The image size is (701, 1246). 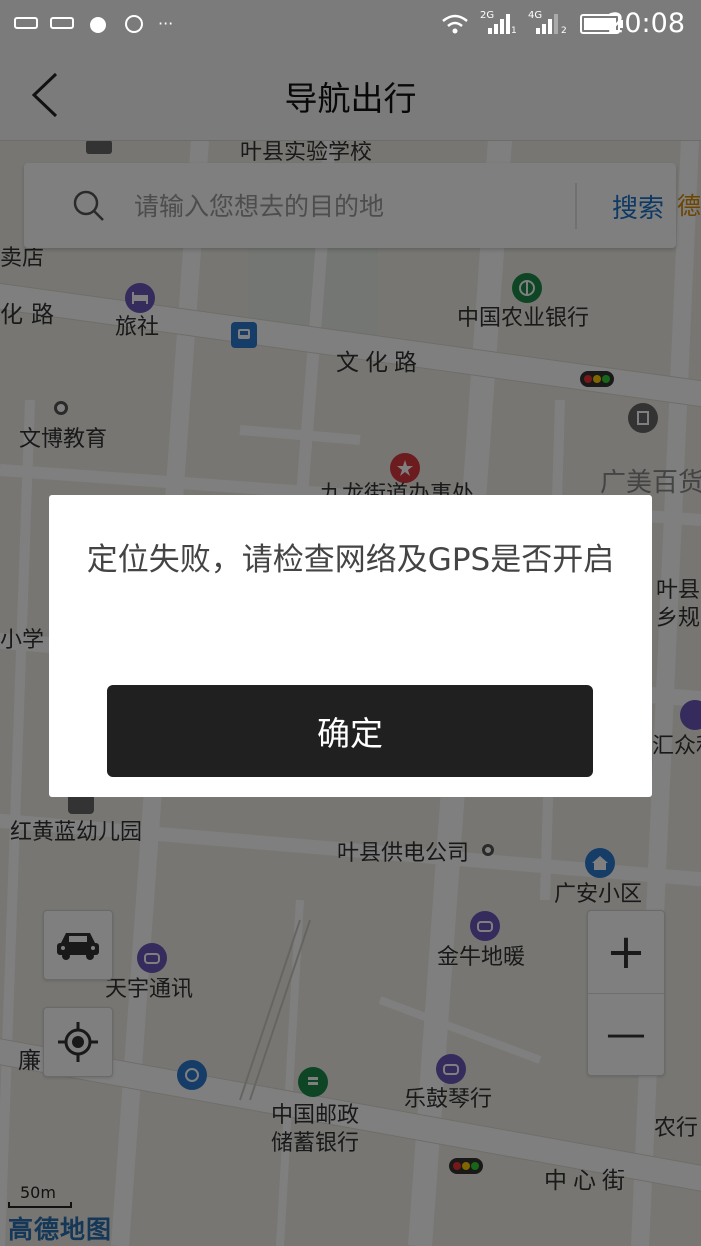 I want to click on more-notifications-icon: ···, so click(x=166, y=23).